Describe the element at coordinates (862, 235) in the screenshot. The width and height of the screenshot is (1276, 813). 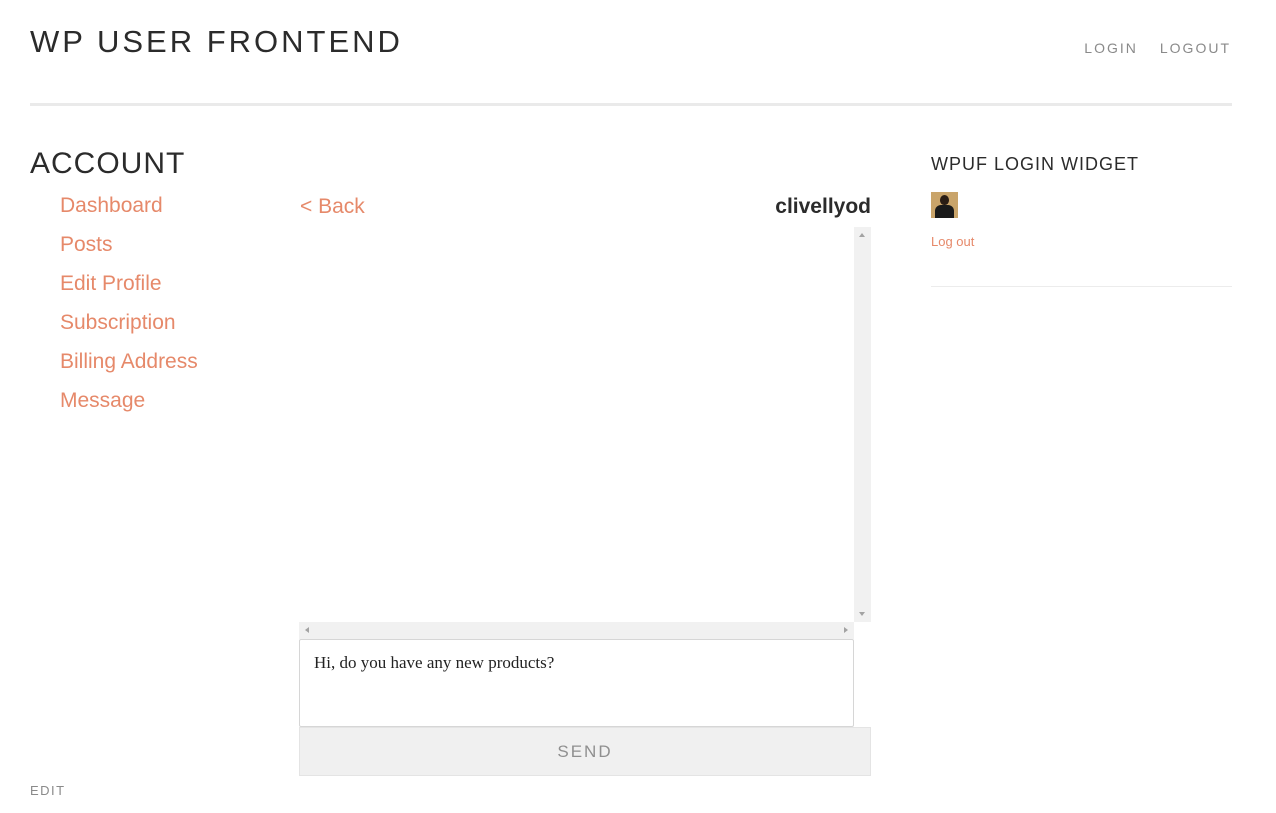
I see `scroll-up-arrow-icon` at that location.